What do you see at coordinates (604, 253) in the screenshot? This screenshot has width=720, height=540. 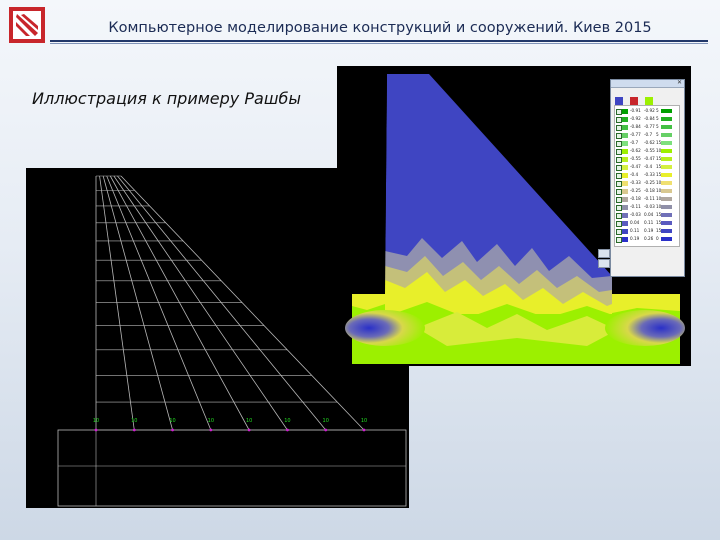 I see `legend-option-button` at bounding box center [604, 253].